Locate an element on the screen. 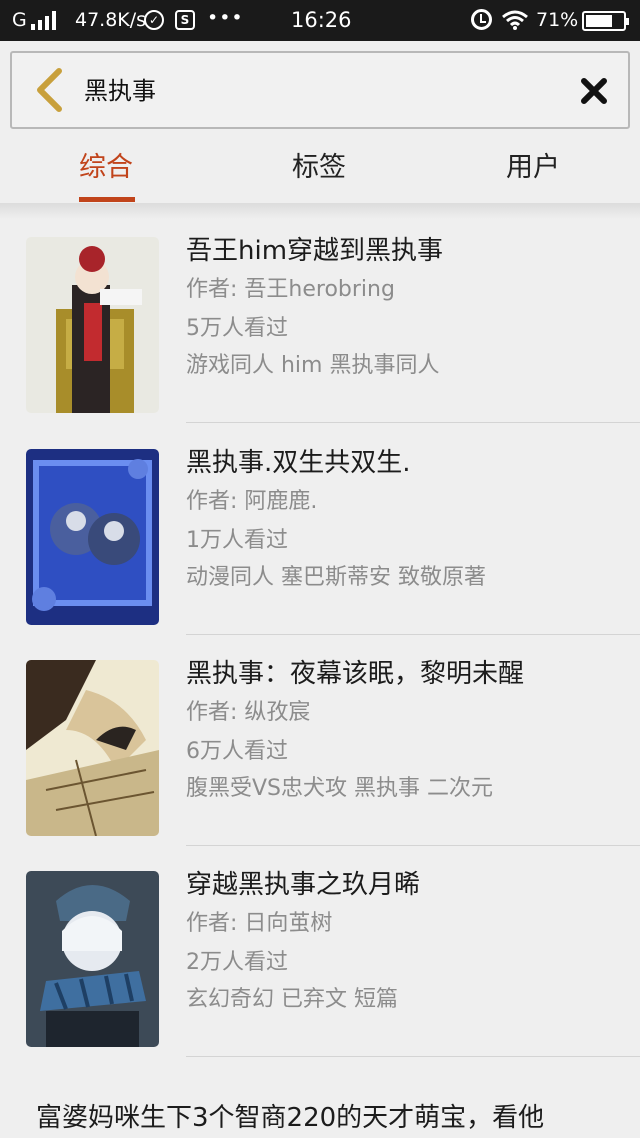 This screenshot has height=1138, width=640. book-views: 2万人看过 is located at coordinates (237, 962).